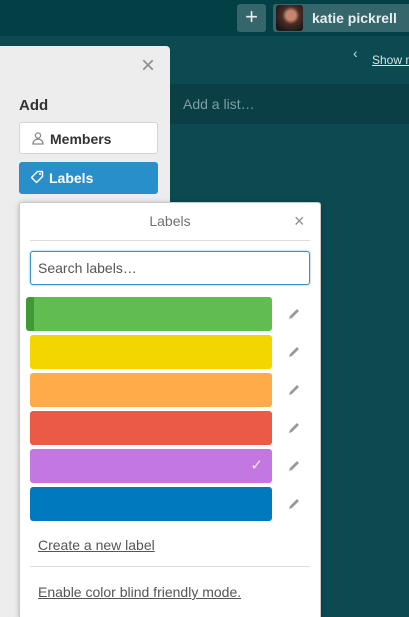 This screenshot has width=409, height=617. What do you see at coordinates (151, 466) in the screenshot?
I see `label-swatch: ✓` at bounding box center [151, 466].